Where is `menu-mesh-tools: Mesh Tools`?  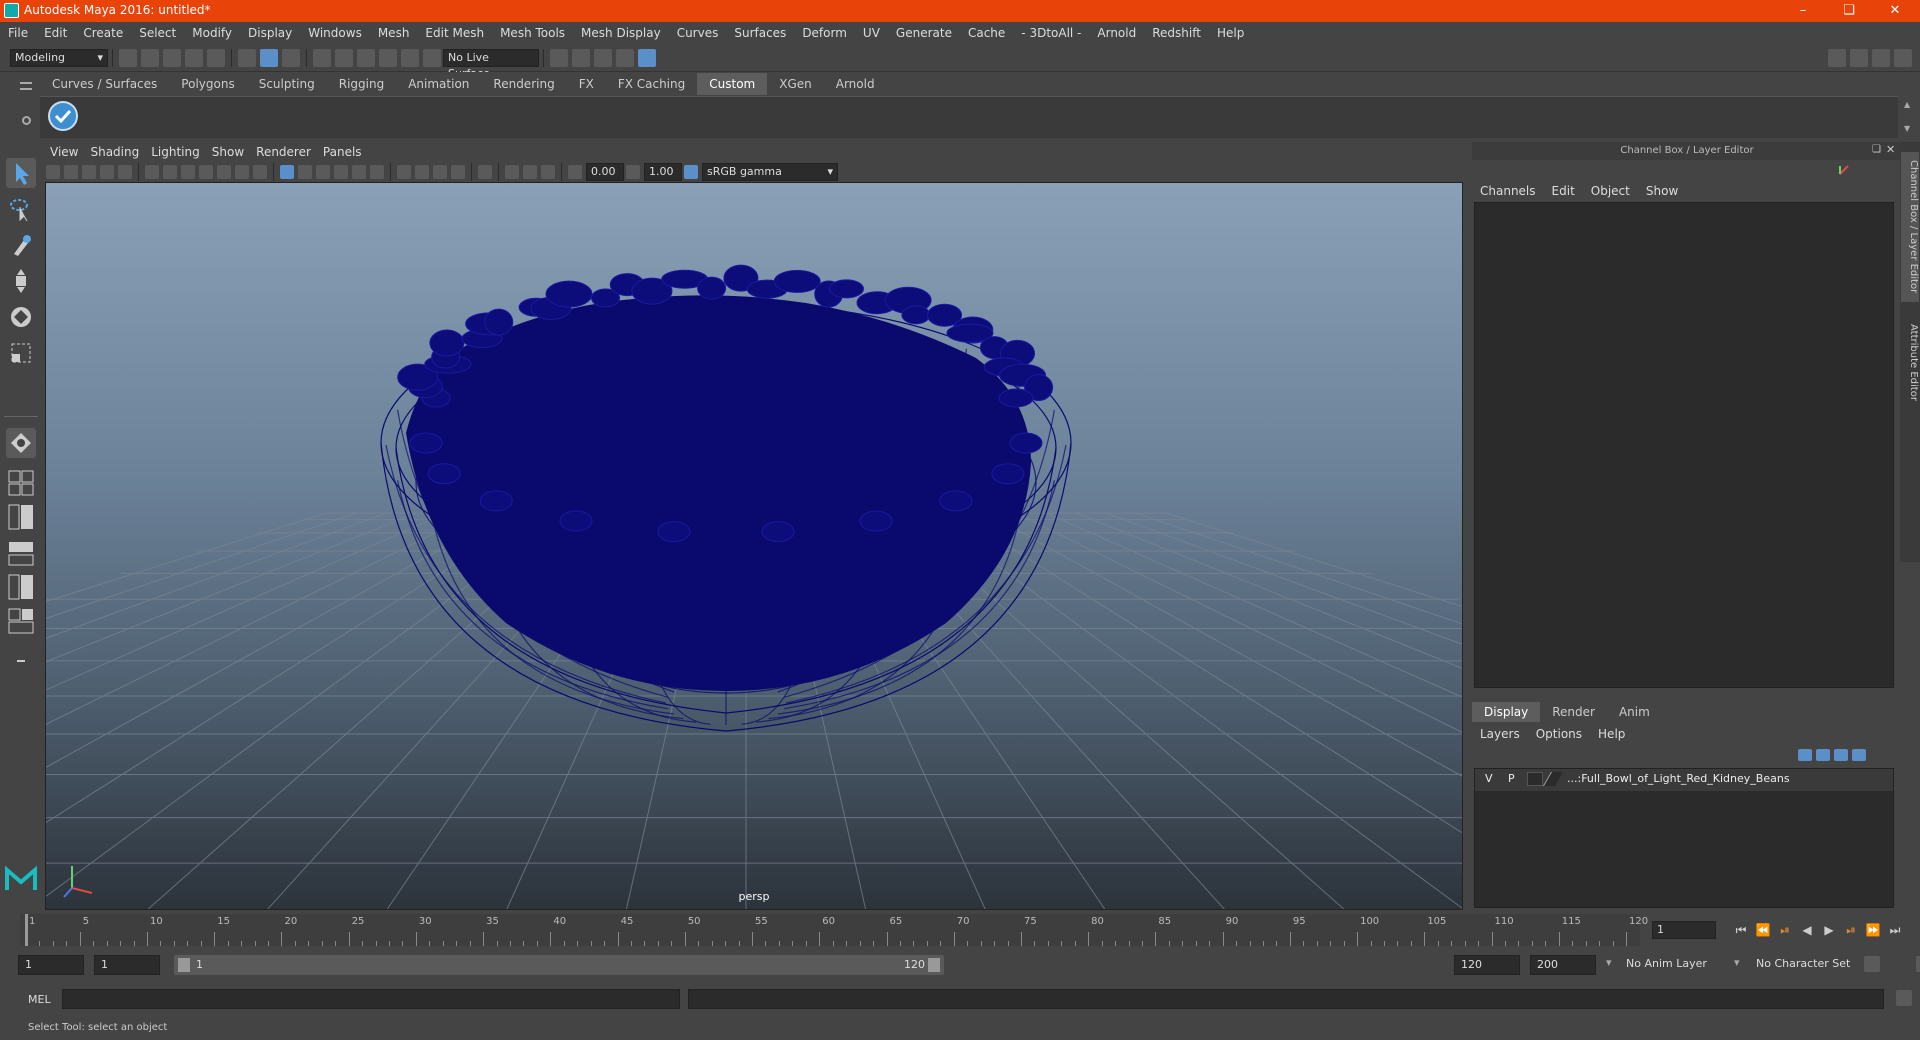 menu-mesh-tools: Mesh Tools is located at coordinates (532, 33).